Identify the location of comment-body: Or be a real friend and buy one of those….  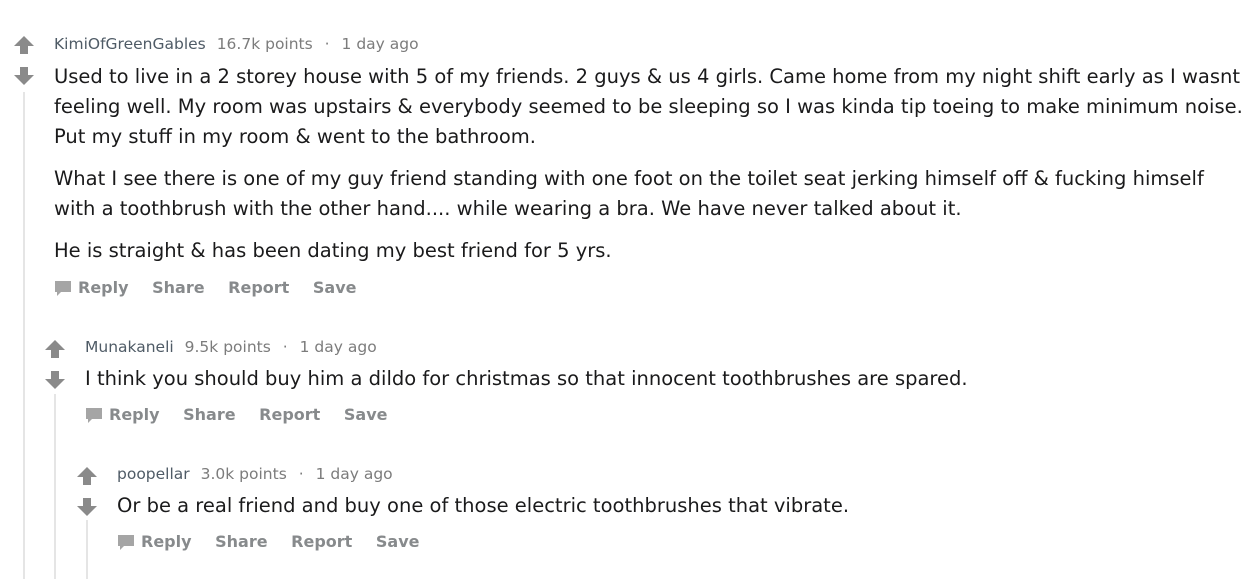
(677, 506).